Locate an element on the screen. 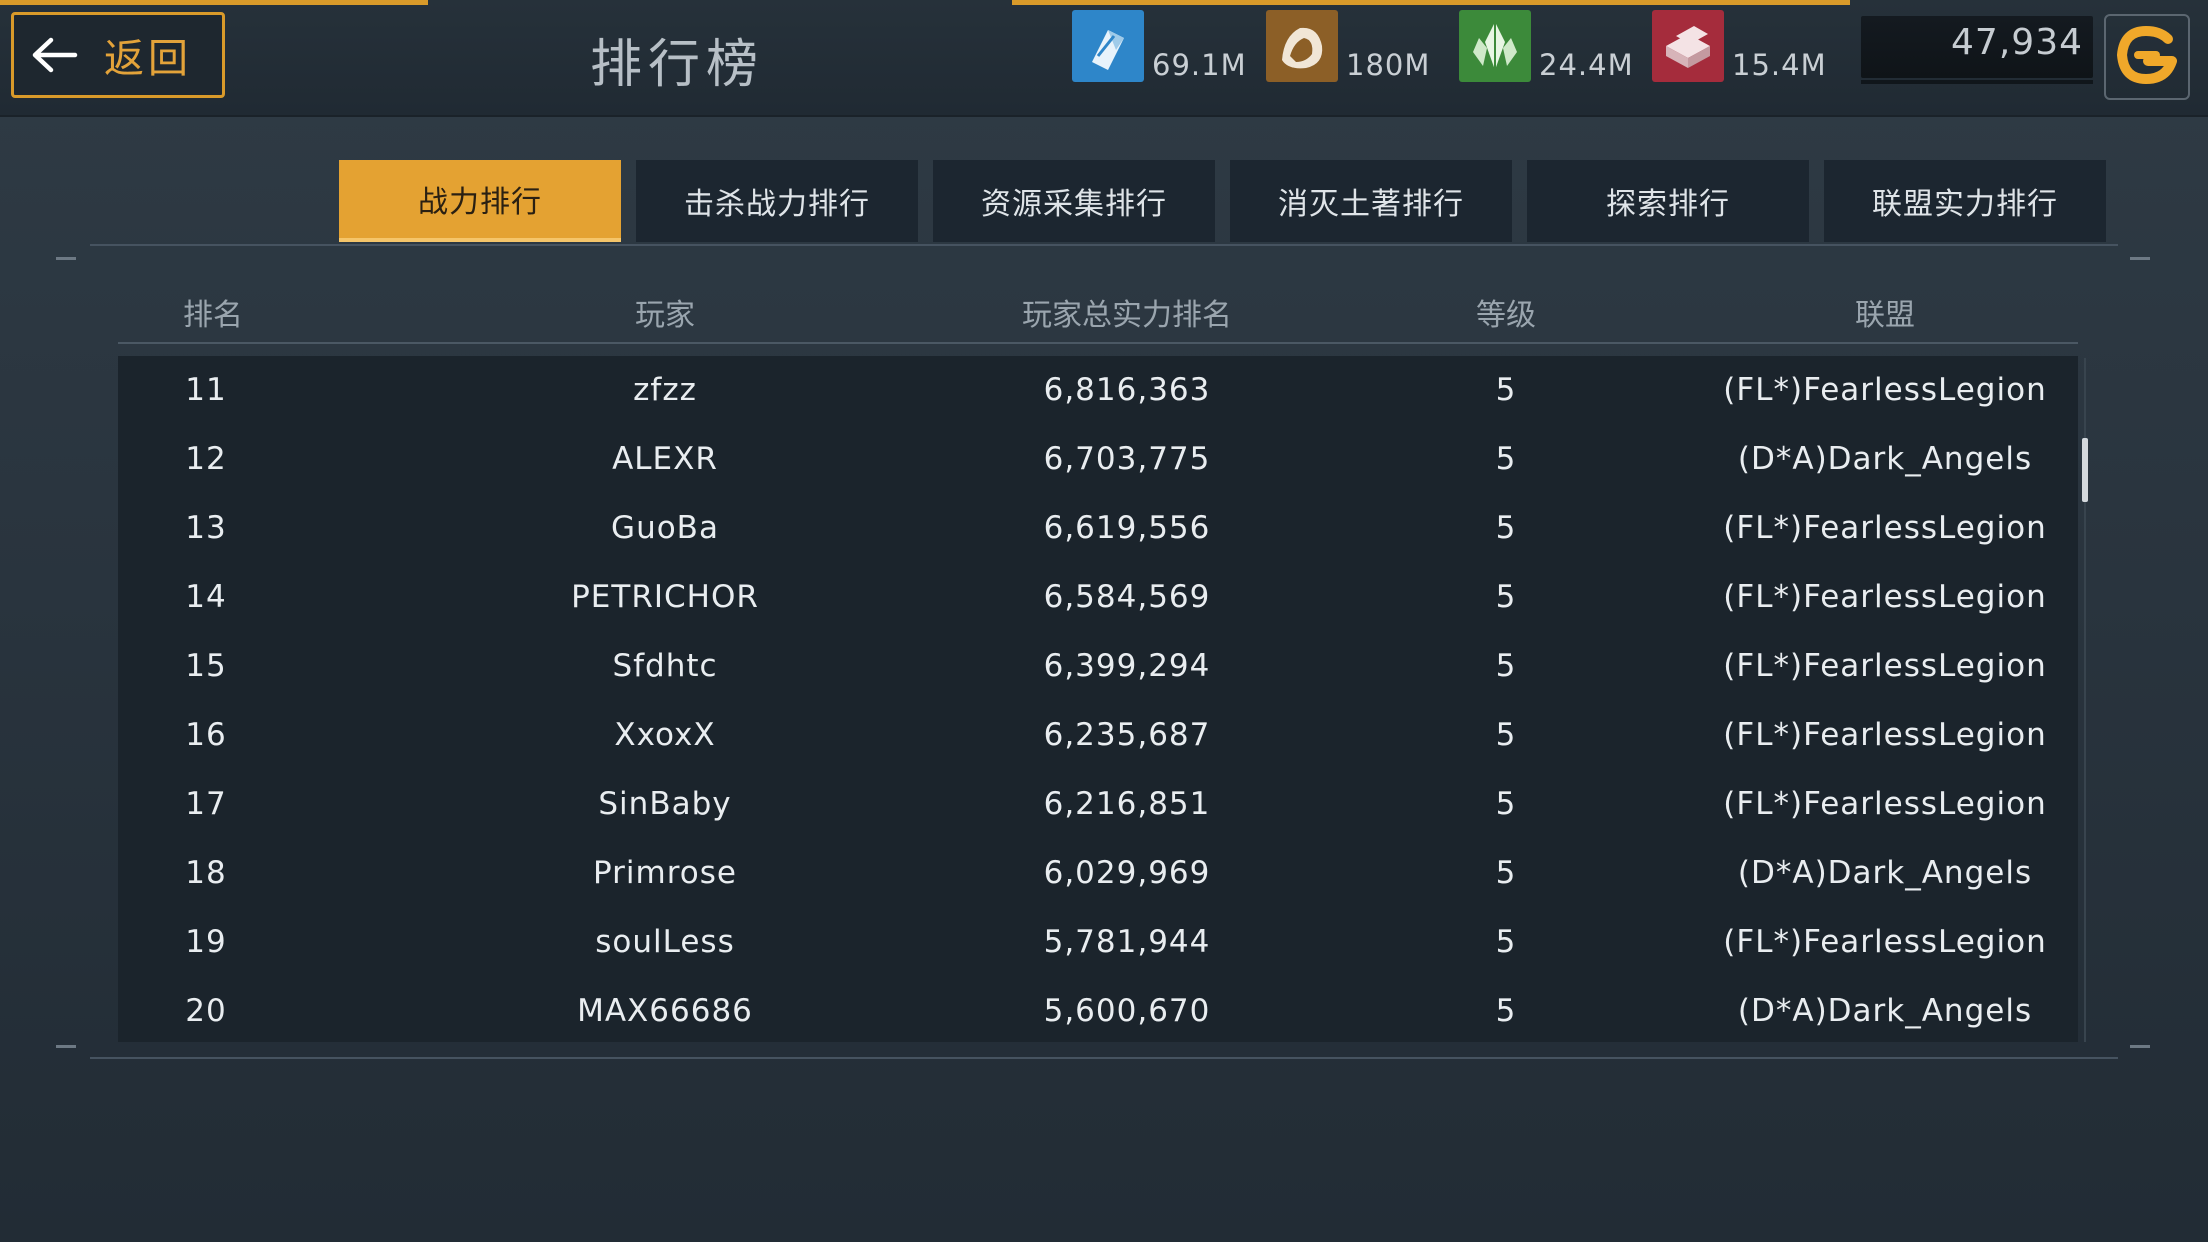 The width and height of the screenshot is (2208, 1242). table-header: 排名 玩家 玩家总实力排名 等级 联盟 is located at coordinates (1098, 313).